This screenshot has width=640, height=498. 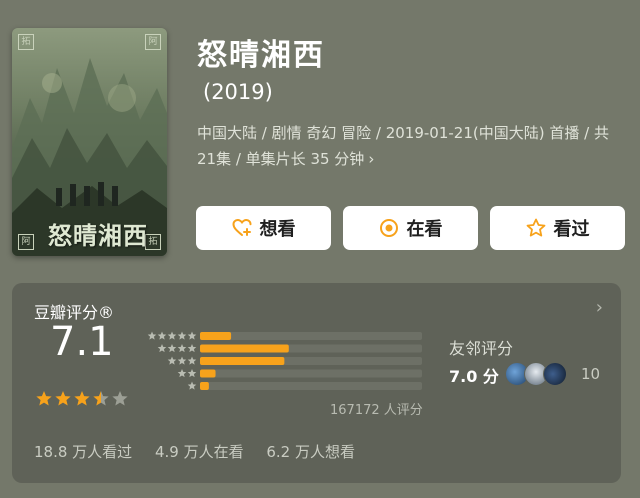 What do you see at coordinates (98, 235) in the screenshot?
I see `poster-title: 怒晴湘西` at bounding box center [98, 235].